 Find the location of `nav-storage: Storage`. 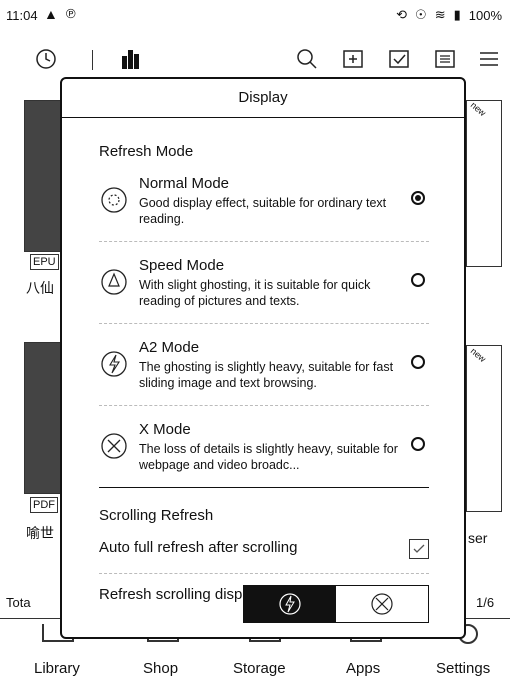

nav-storage: Storage is located at coordinates (259, 668).